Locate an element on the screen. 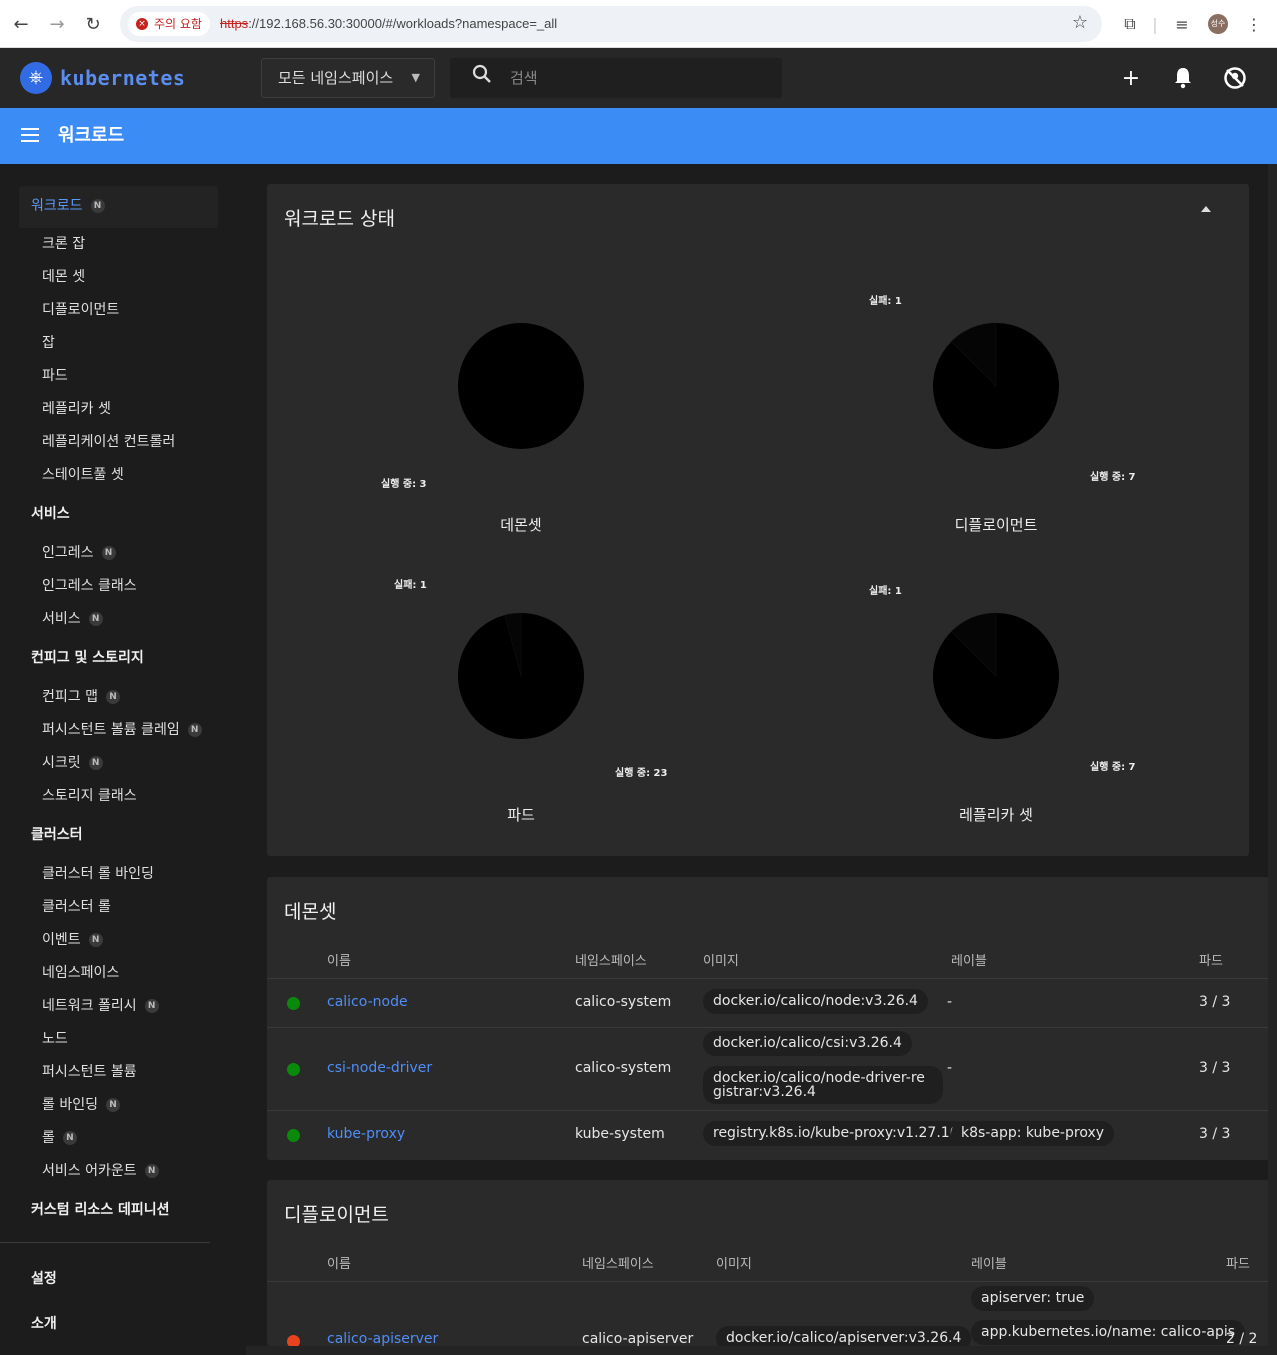 The height and width of the screenshot is (1355, 1277). sidebar-section-service: 서비스 is located at coordinates (50, 514).